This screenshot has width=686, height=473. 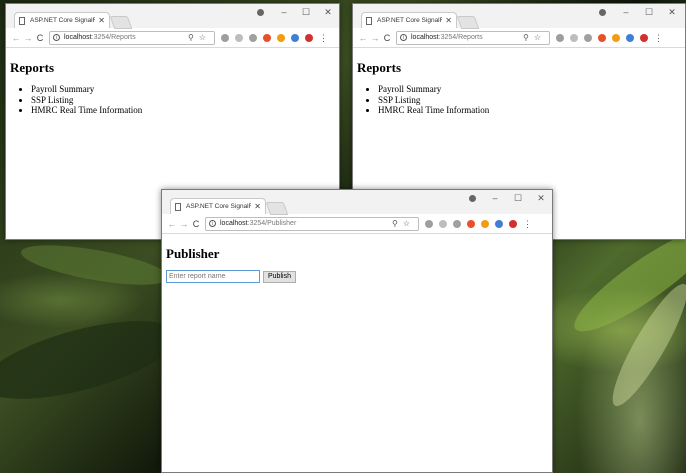 I want to click on report-name-input, so click(x=213, y=276).